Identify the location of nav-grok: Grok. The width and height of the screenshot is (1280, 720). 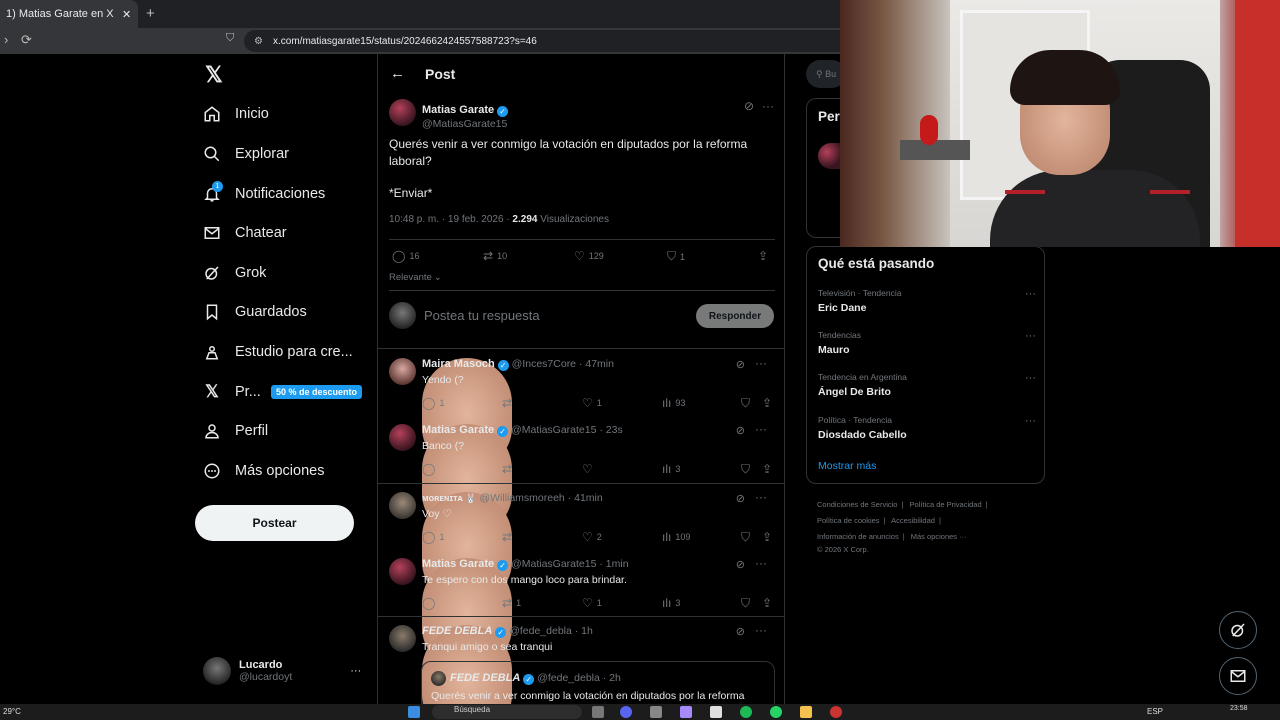
(233, 273).